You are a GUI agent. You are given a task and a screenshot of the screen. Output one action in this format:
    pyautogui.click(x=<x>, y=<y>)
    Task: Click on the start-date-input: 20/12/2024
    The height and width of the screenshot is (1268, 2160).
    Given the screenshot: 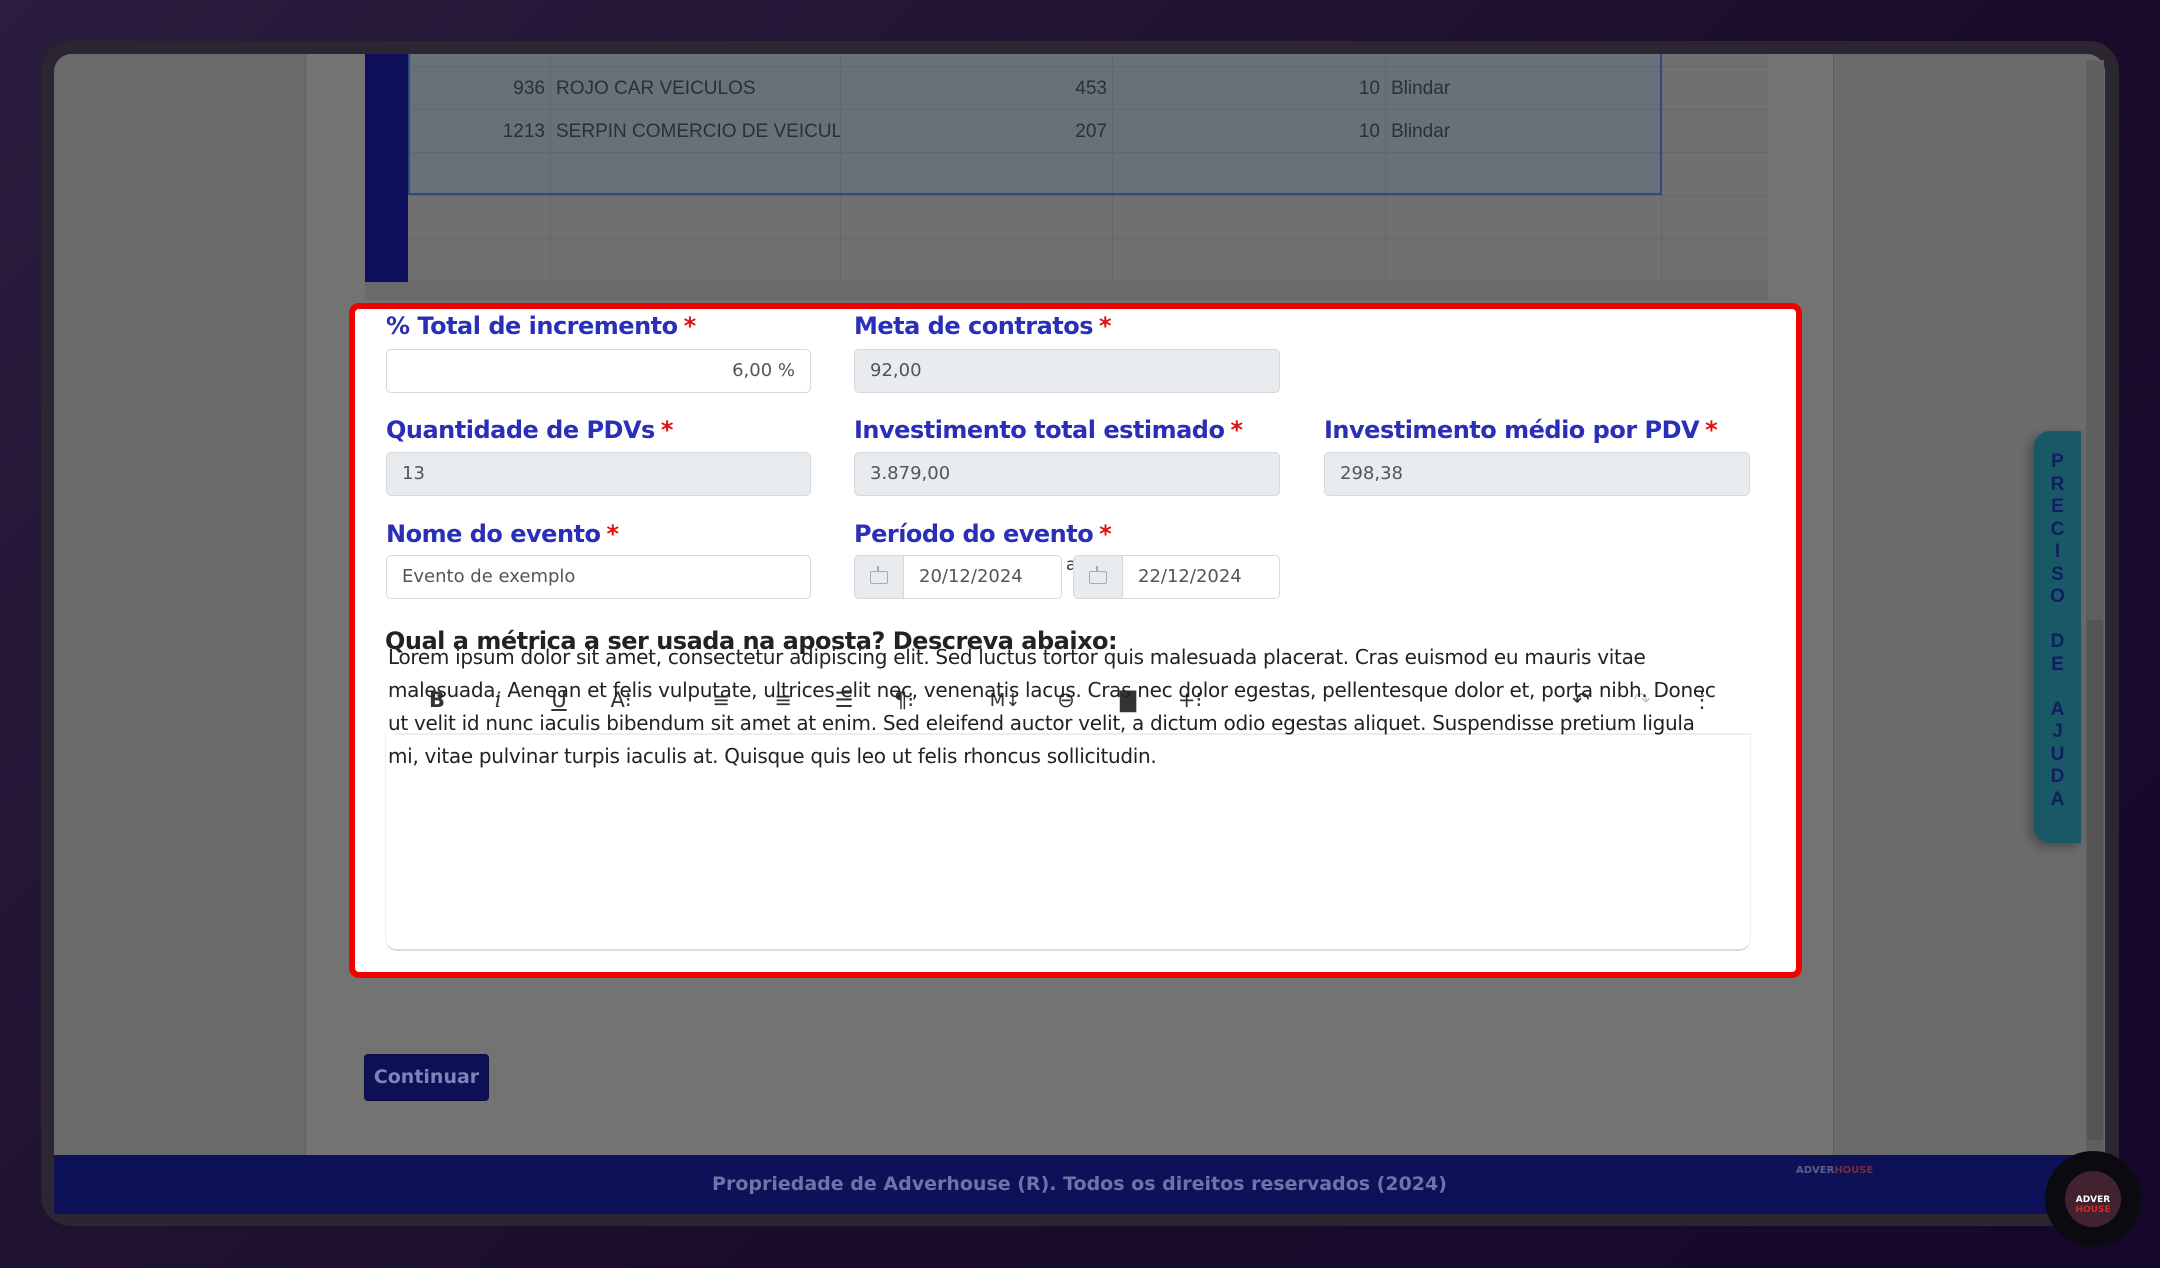 What is the action you would take?
    pyautogui.click(x=983, y=577)
    